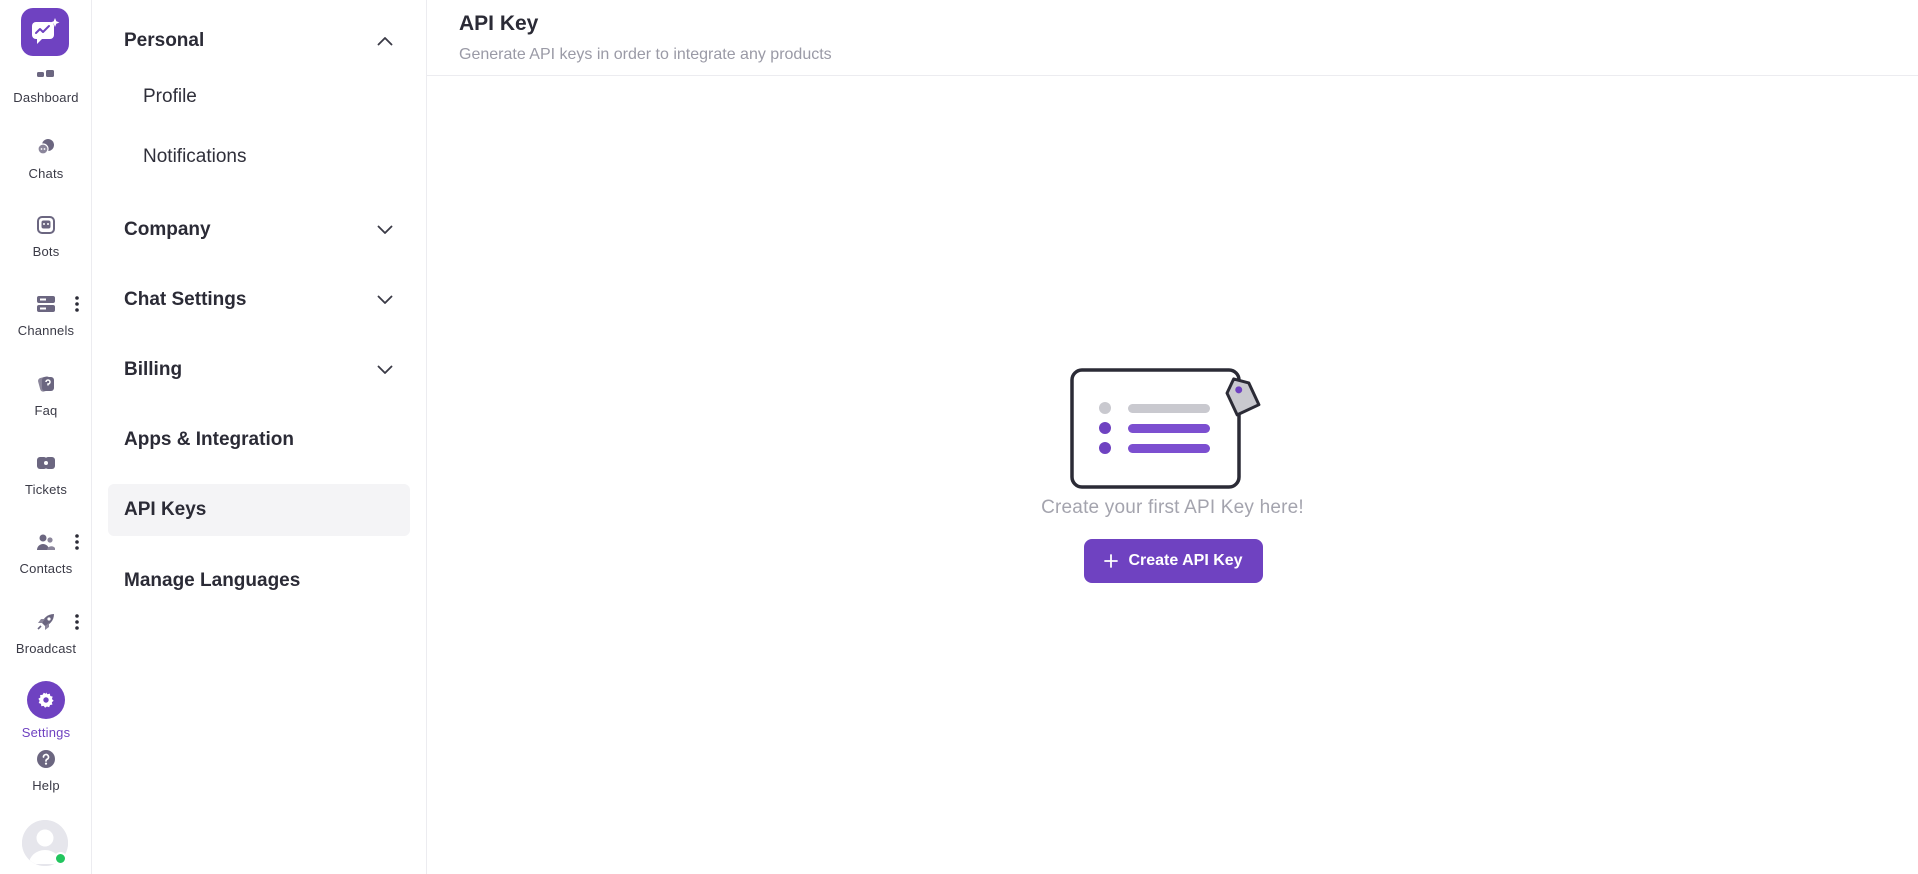 The image size is (1918, 874). Describe the element at coordinates (46, 242) in the screenshot. I see `rail-item-bots: Bots` at that location.